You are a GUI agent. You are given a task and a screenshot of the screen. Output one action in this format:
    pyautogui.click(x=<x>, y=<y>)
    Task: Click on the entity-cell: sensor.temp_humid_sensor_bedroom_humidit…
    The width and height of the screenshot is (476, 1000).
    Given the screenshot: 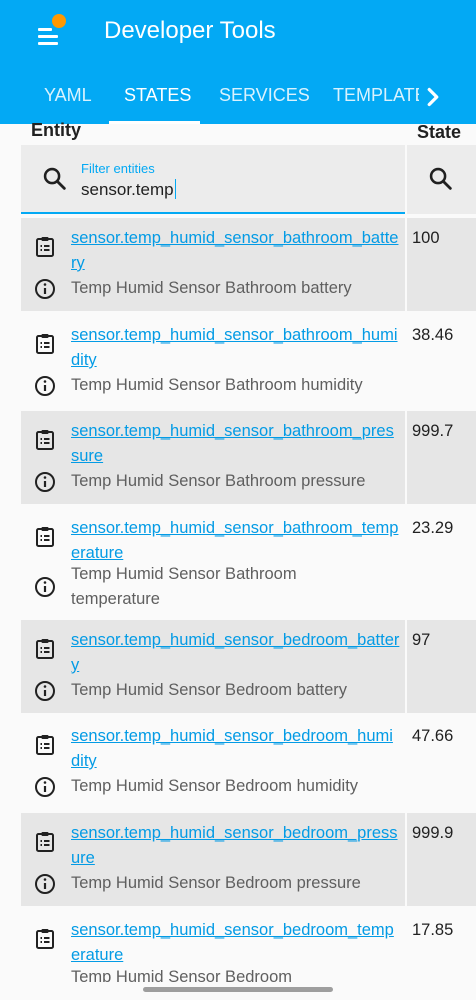 What is the action you would take?
    pyautogui.click(x=213, y=762)
    